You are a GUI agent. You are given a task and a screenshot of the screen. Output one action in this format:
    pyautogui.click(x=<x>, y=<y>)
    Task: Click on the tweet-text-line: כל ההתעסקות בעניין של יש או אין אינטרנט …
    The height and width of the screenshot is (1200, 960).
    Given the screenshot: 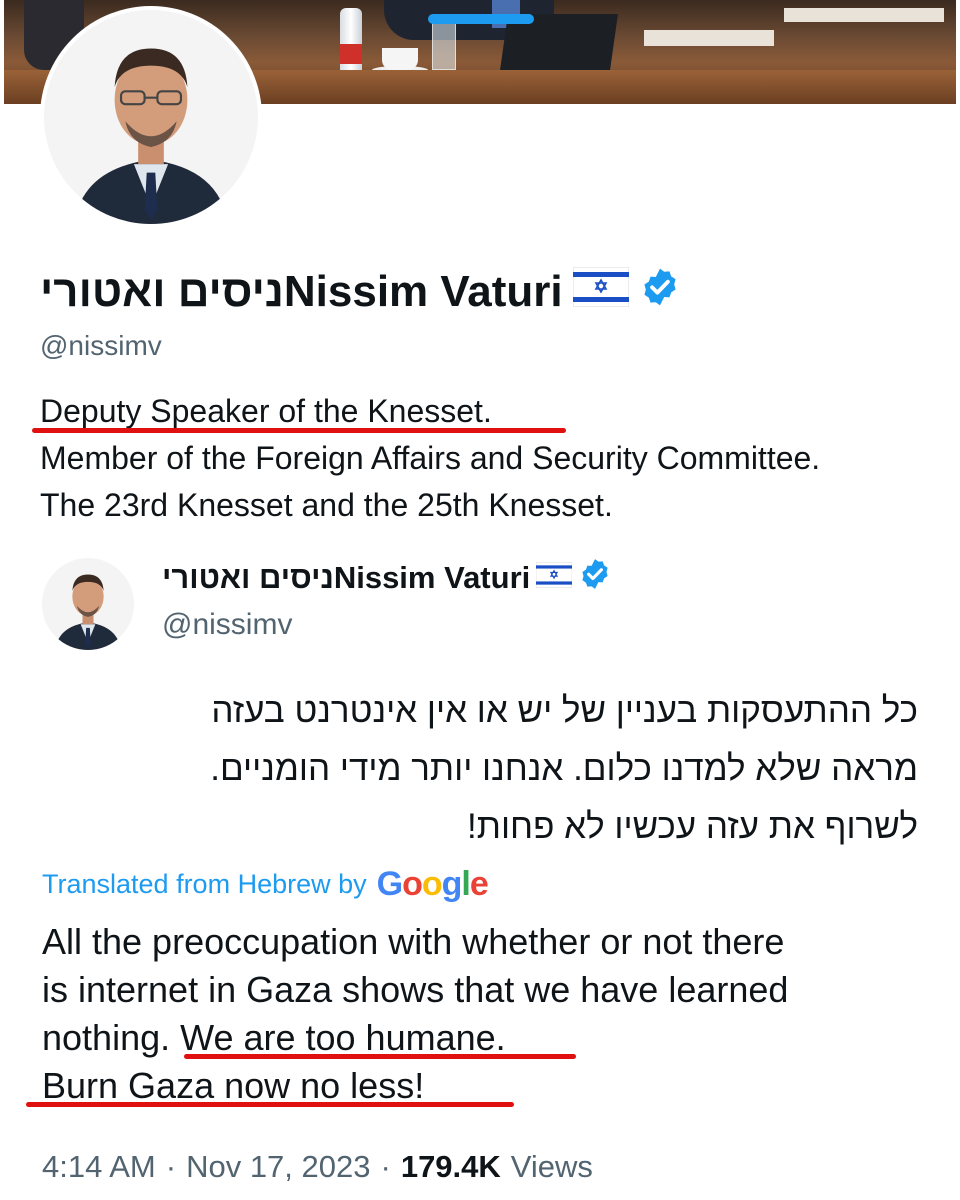 What is the action you would take?
    pyautogui.click(x=564, y=710)
    